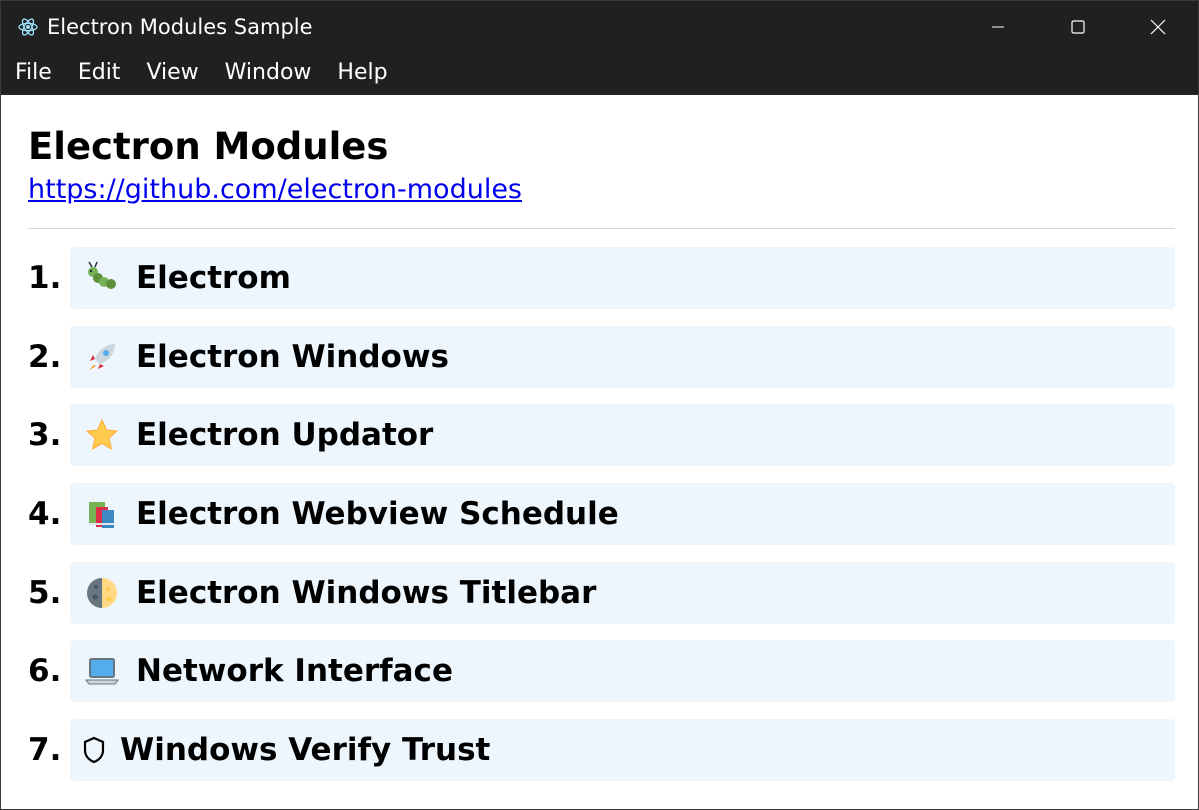  Describe the element at coordinates (268, 73) in the screenshot. I see `menu-window: Window` at that location.